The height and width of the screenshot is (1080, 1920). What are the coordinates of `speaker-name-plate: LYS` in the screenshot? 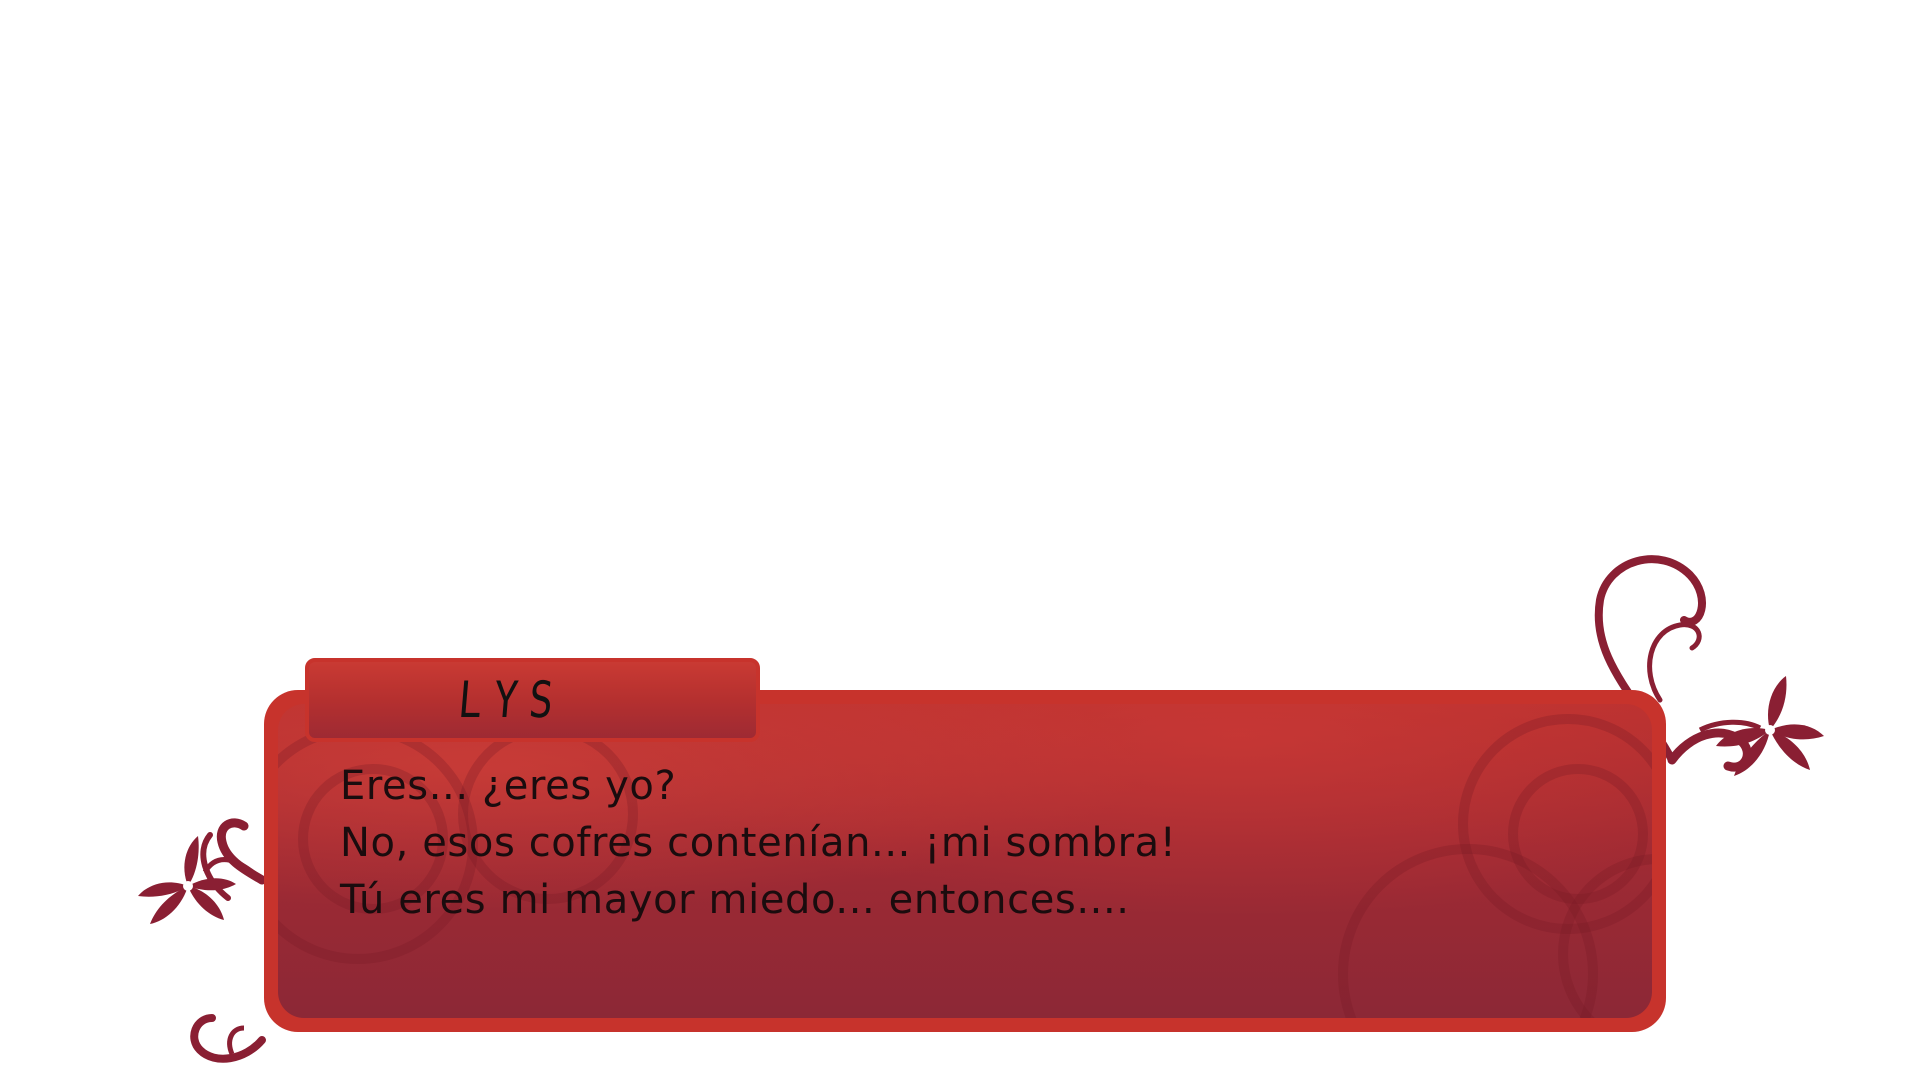 It's located at (532, 700).